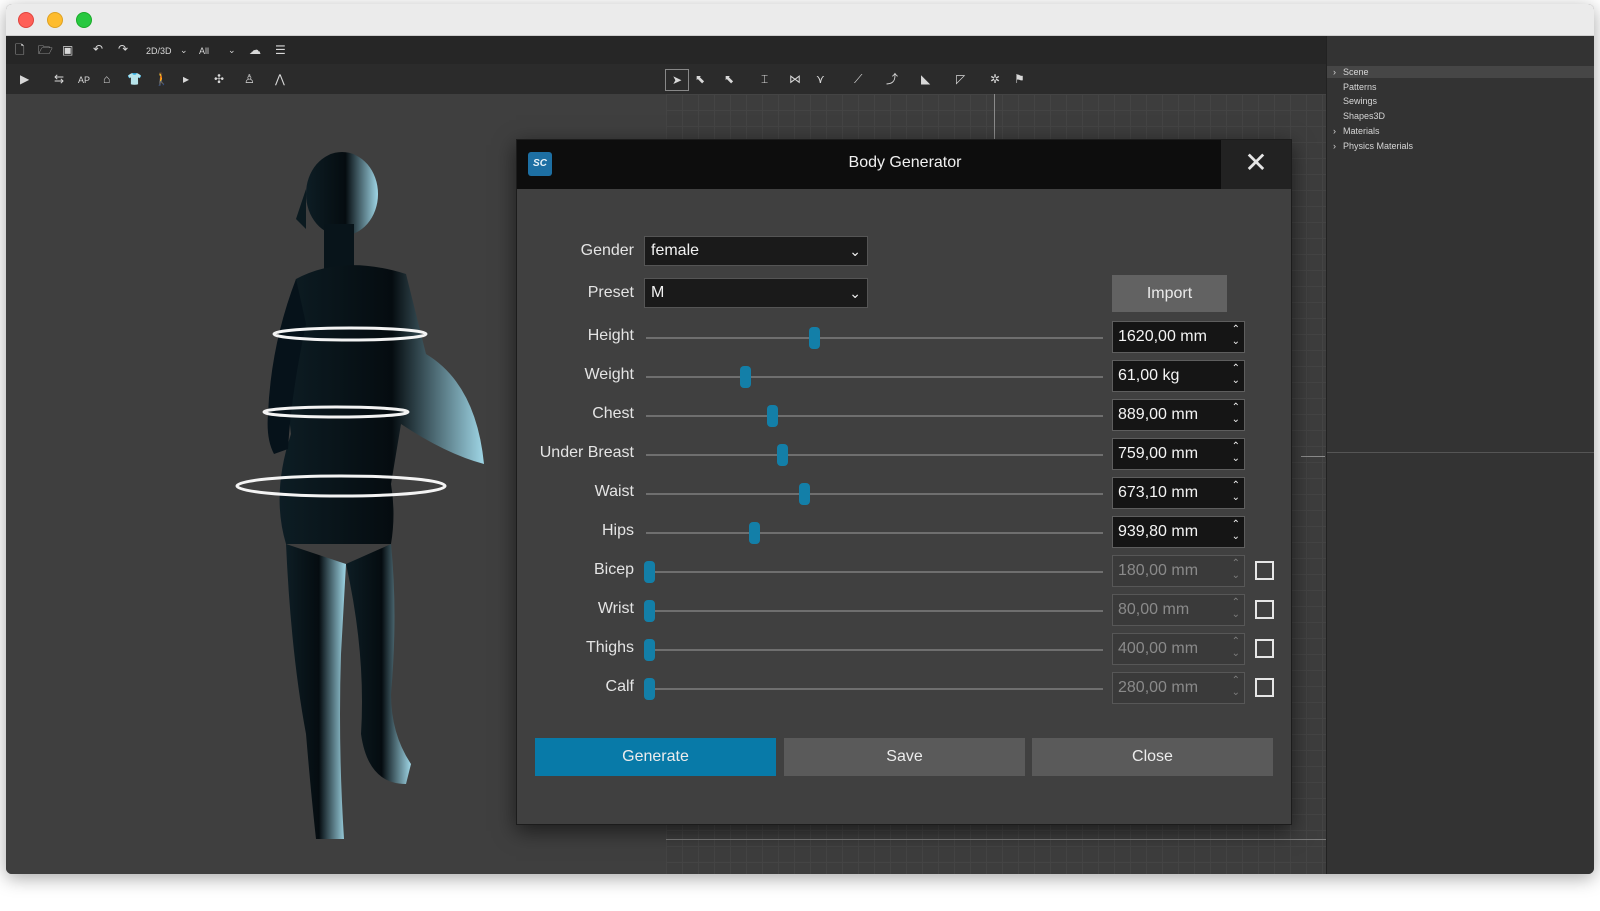 Image resolution: width=1600 pixels, height=911 pixels. I want to click on play-icon: ▶, so click(24, 79).